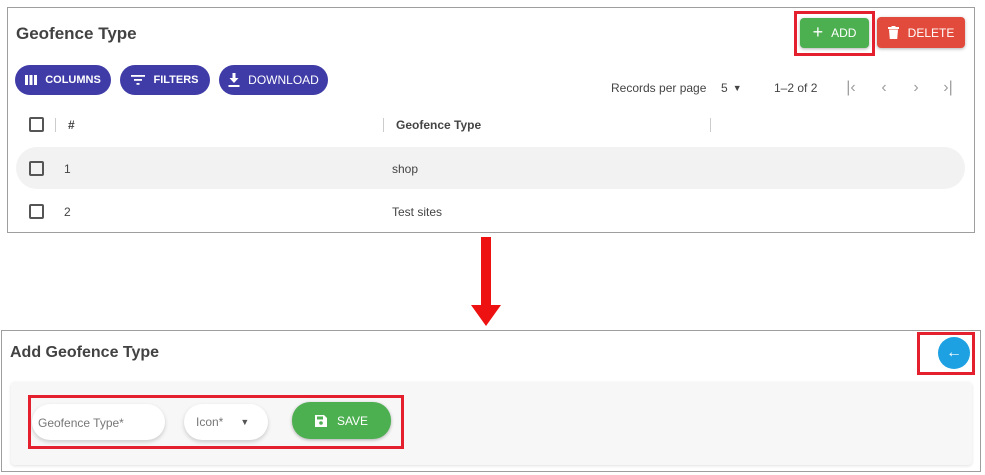 This screenshot has width=985, height=475. Describe the element at coordinates (931, 32) in the screenshot. I see `delete-button-label: DELETE` at that location.